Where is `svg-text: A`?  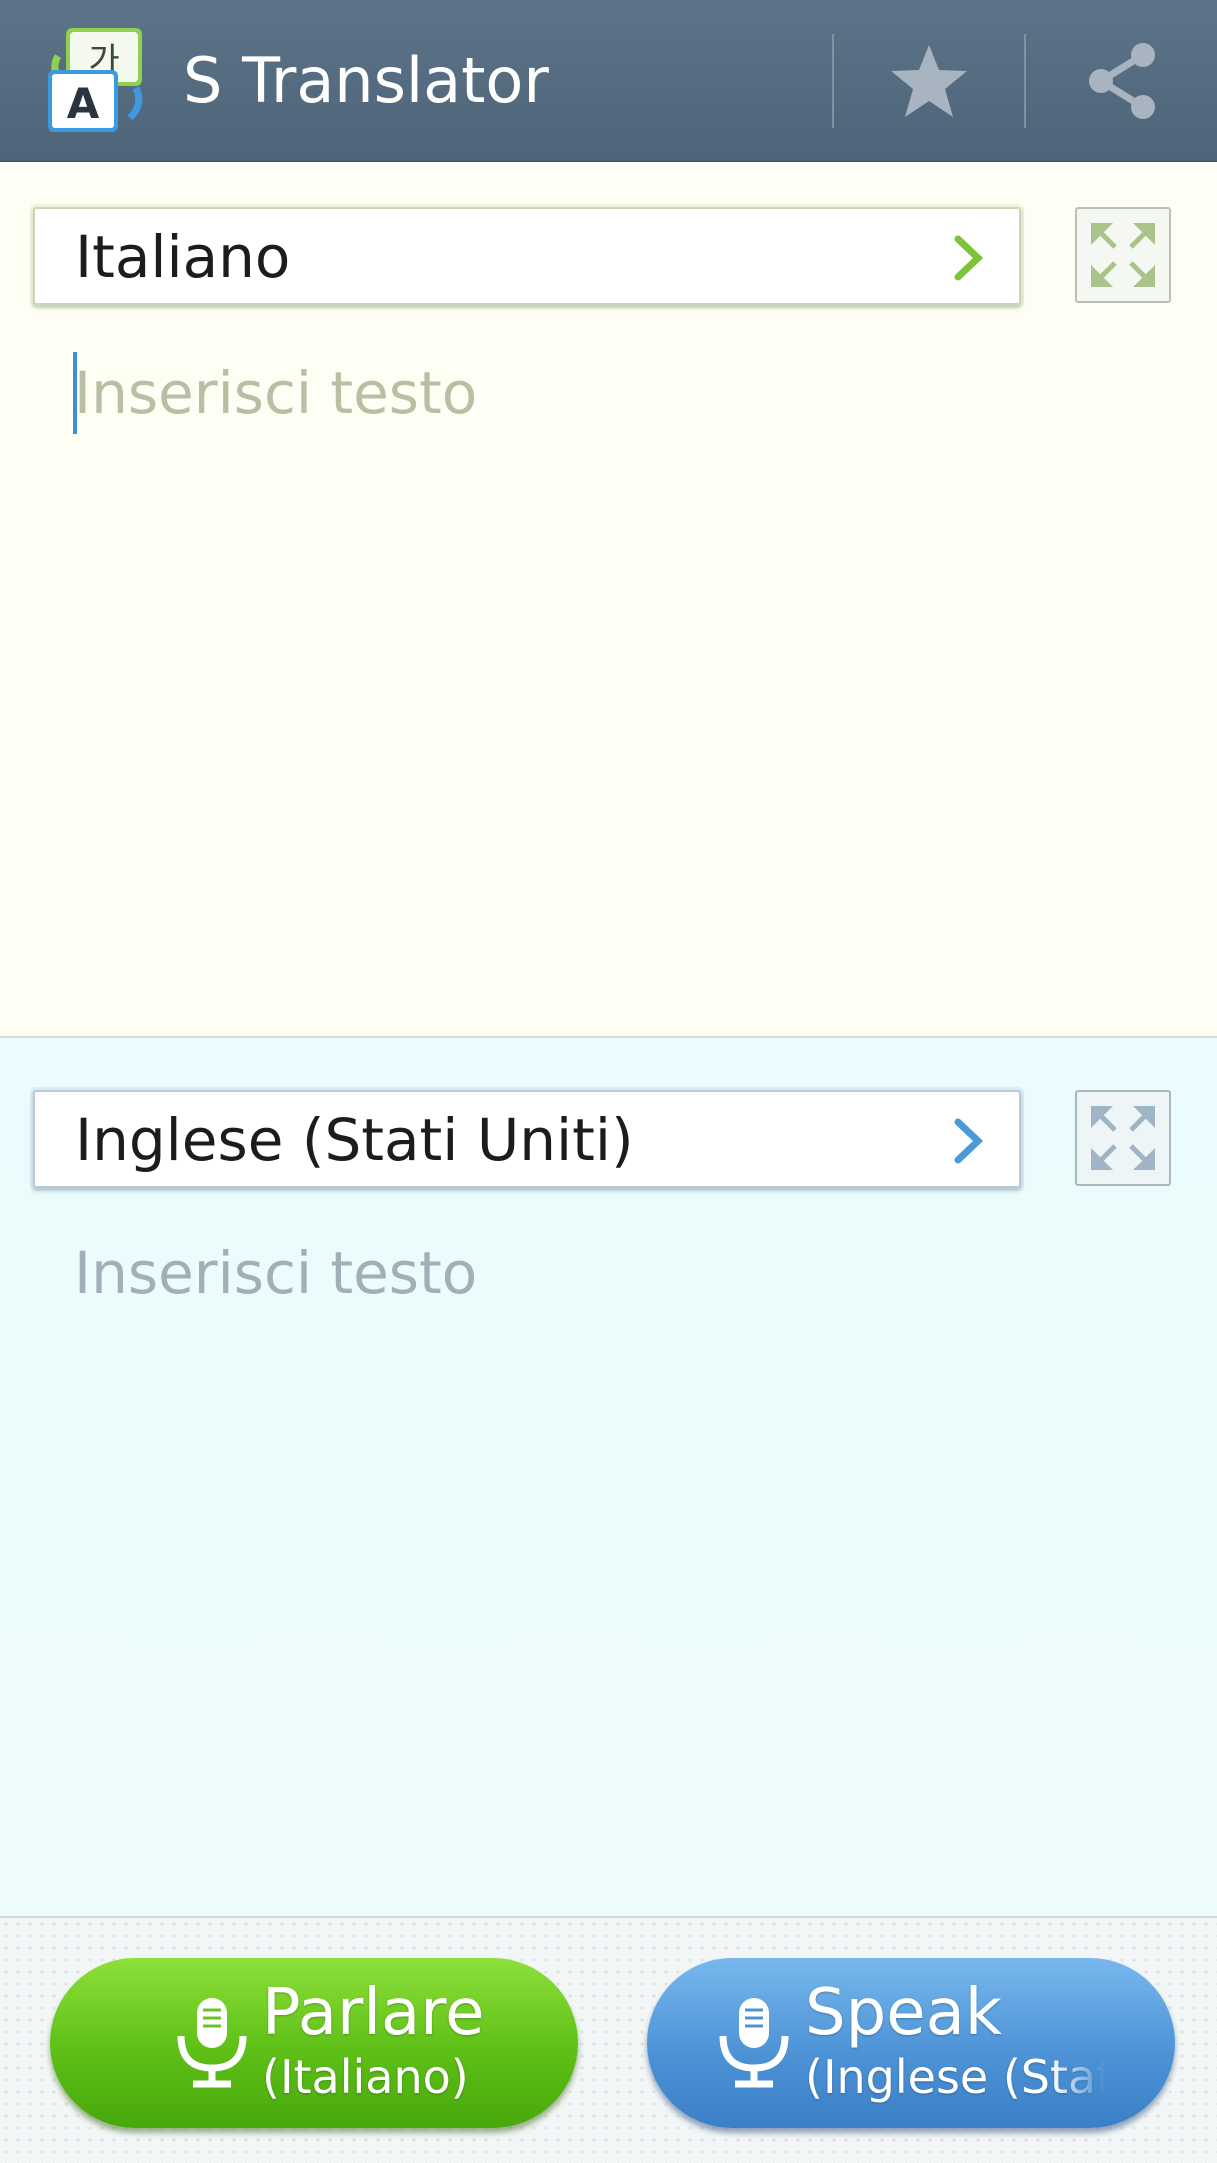 svg-text: A is located at coordinates (83, 103).